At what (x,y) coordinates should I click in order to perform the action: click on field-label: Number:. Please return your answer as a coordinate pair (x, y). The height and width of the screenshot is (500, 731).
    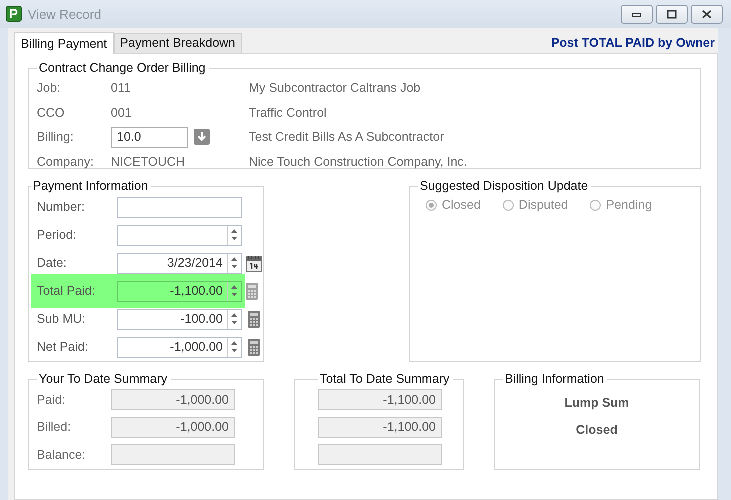
    Looking at the image, I should click on (61, 207).